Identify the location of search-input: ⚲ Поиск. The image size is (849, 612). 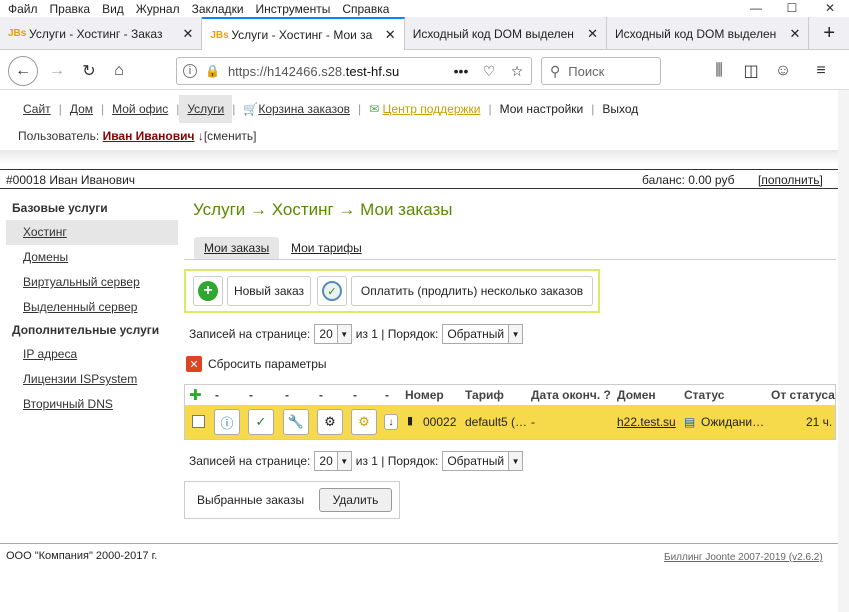
(601, 71).